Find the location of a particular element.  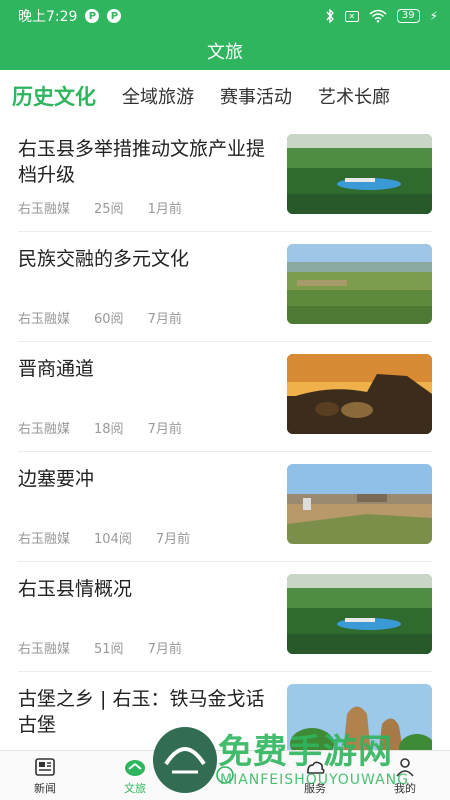

article-title: 晋商通道 is located at coordinates (56, 369).